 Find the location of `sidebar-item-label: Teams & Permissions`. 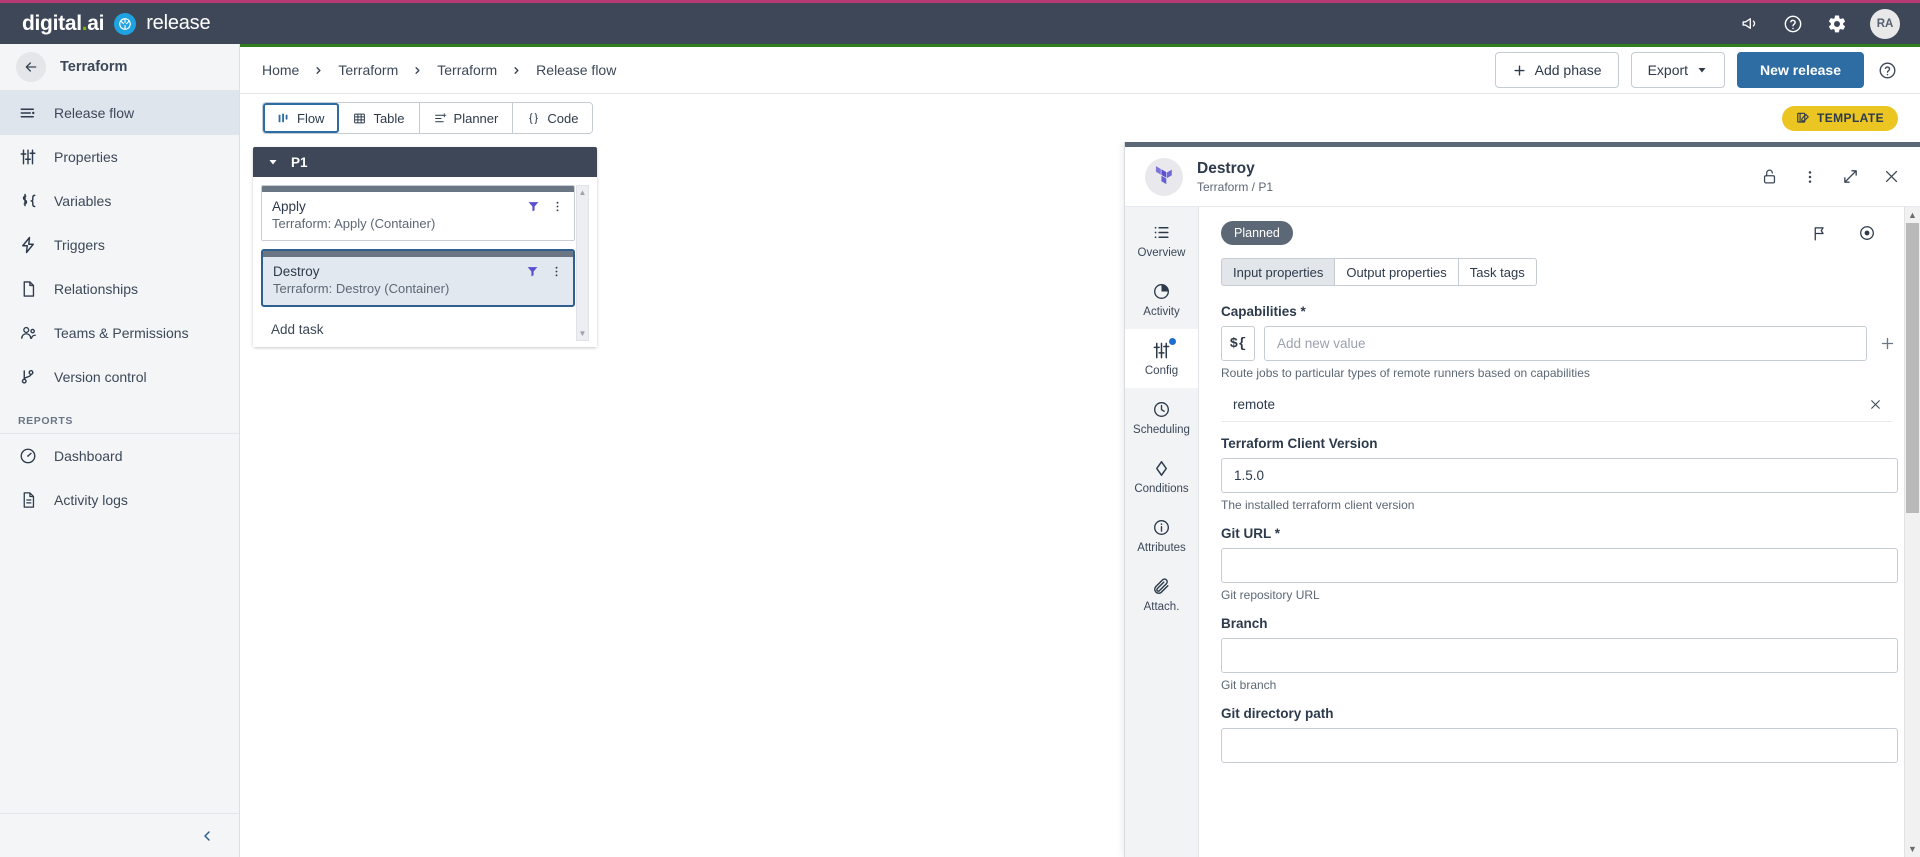

sidebar-item-label: Teams & Permissions is located at coordinates (121, 333).